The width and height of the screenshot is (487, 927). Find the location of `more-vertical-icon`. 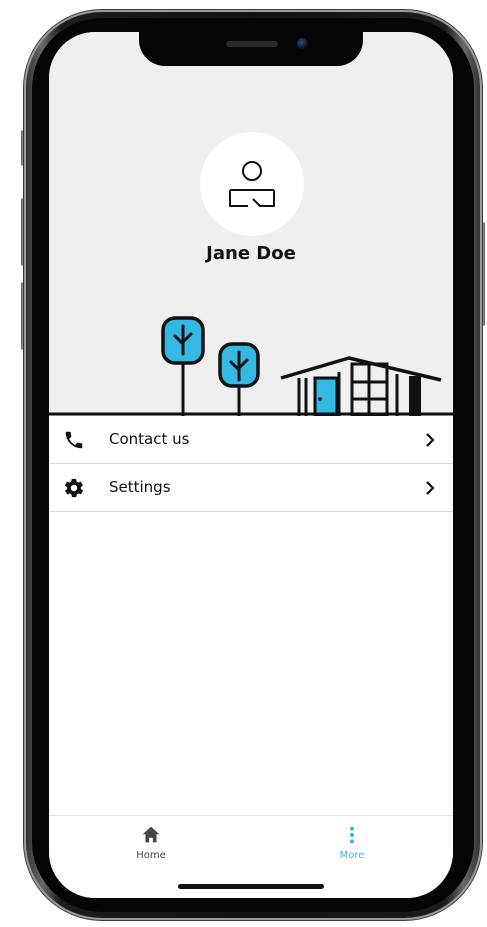

more-vertical-icon is located at coordinates (352, 835).